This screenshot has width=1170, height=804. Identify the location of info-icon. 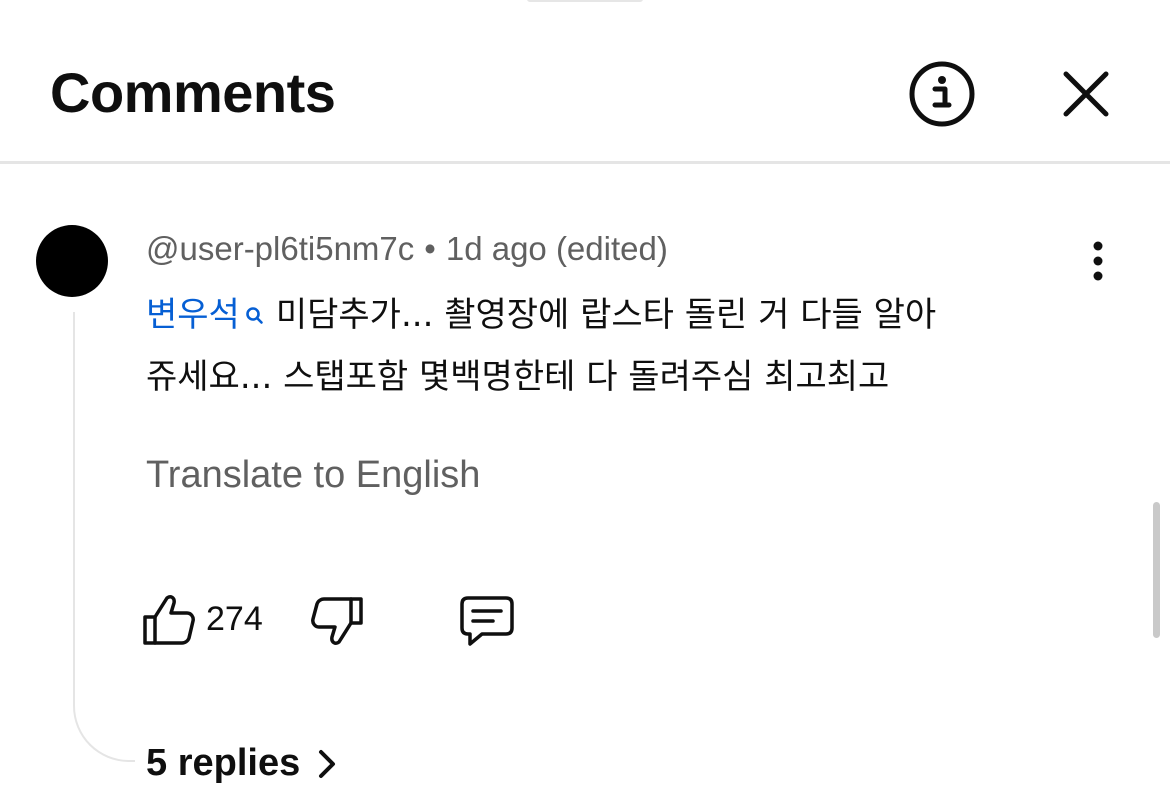
(942, 94).